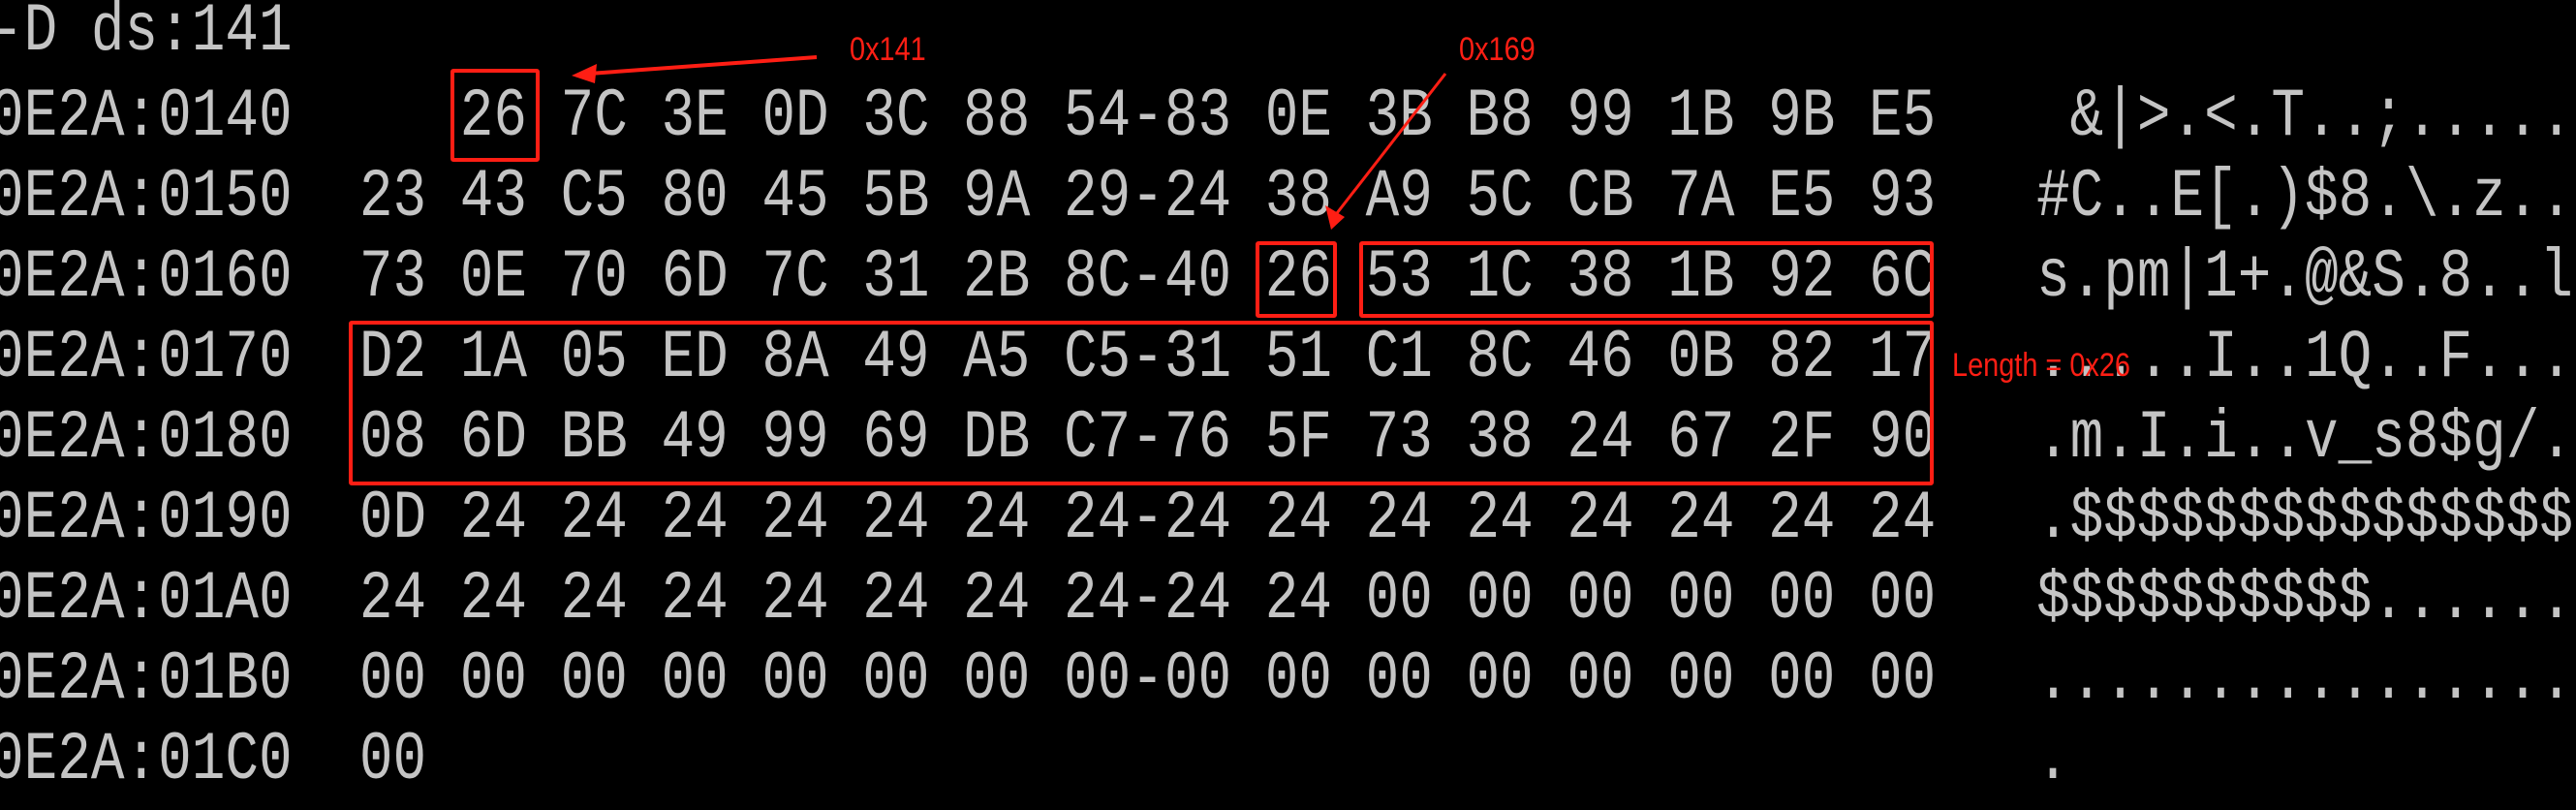  What do you see at coordinates (1399, 117) in the screenshot?
I see `hex-byte: 3B` at bounding box center [1399, 117].